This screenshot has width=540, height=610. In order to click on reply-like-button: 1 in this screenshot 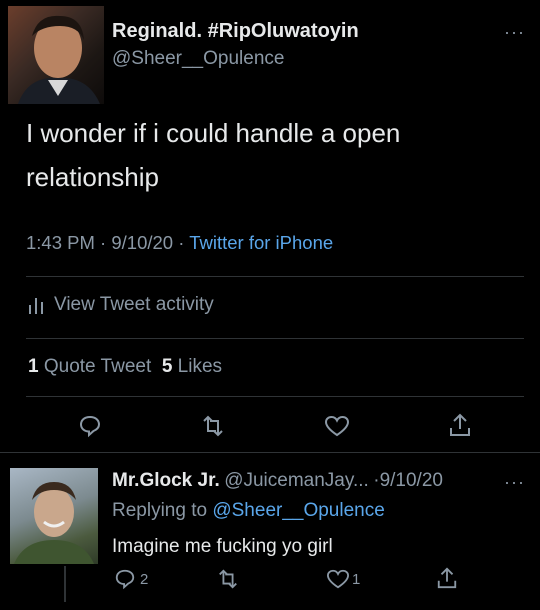, I will do `click(343, 579)`.